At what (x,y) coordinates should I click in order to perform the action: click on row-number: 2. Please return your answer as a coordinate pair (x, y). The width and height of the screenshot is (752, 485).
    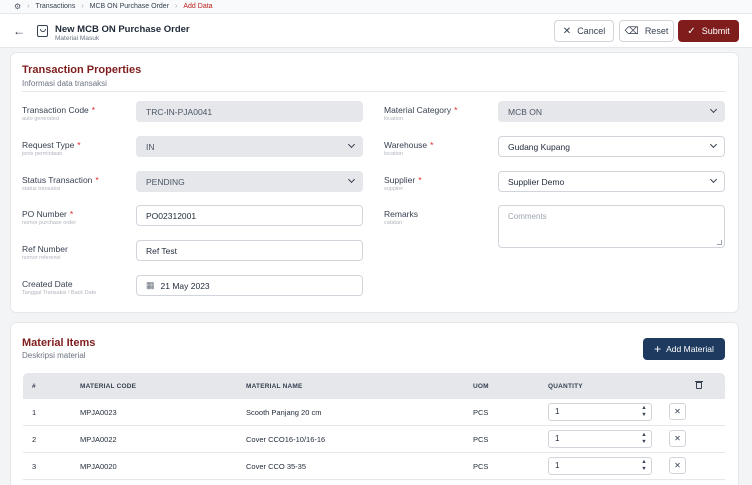
    Looking at the image, I should click on (34, 439).